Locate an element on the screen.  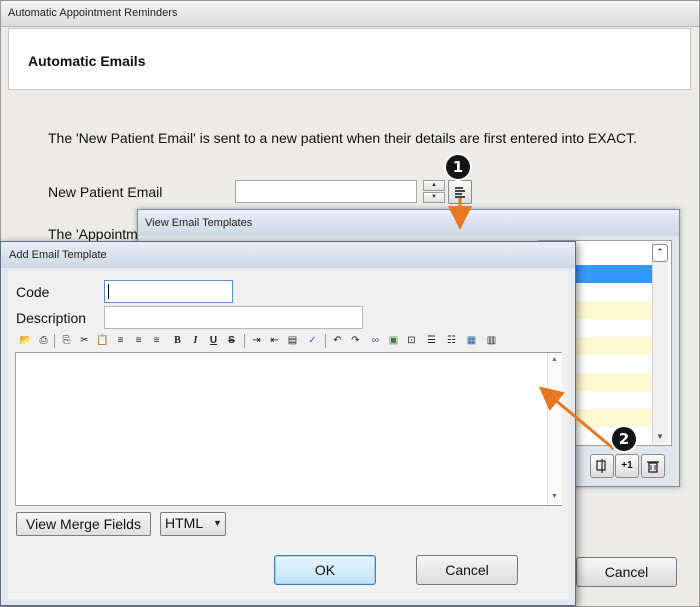
resize-icon: ⊡ is located at coordinates (411, 340).